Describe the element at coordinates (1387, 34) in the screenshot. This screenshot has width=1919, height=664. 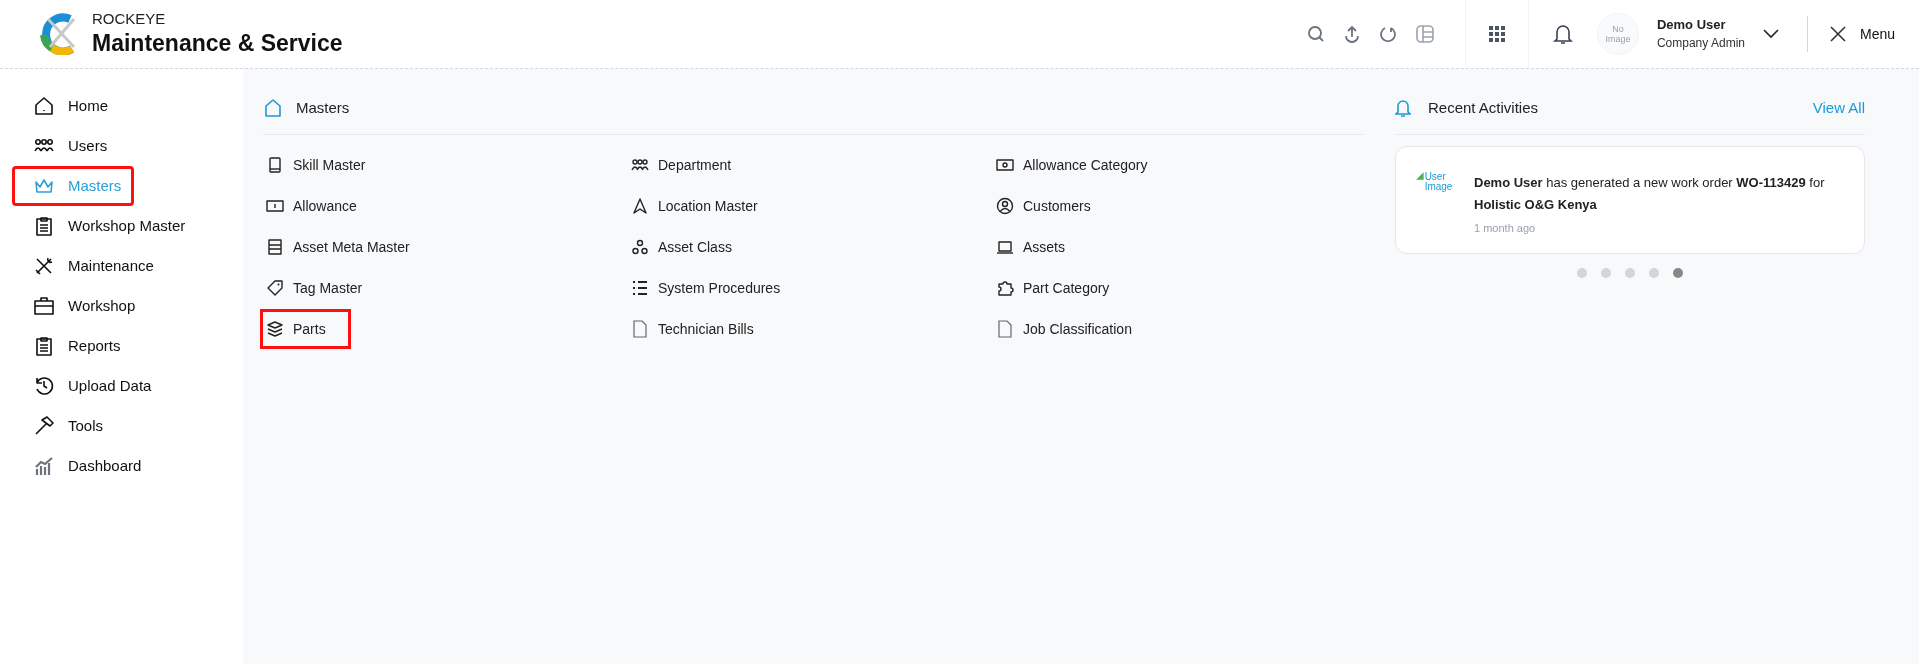
I see `refresh-icon` at that location.